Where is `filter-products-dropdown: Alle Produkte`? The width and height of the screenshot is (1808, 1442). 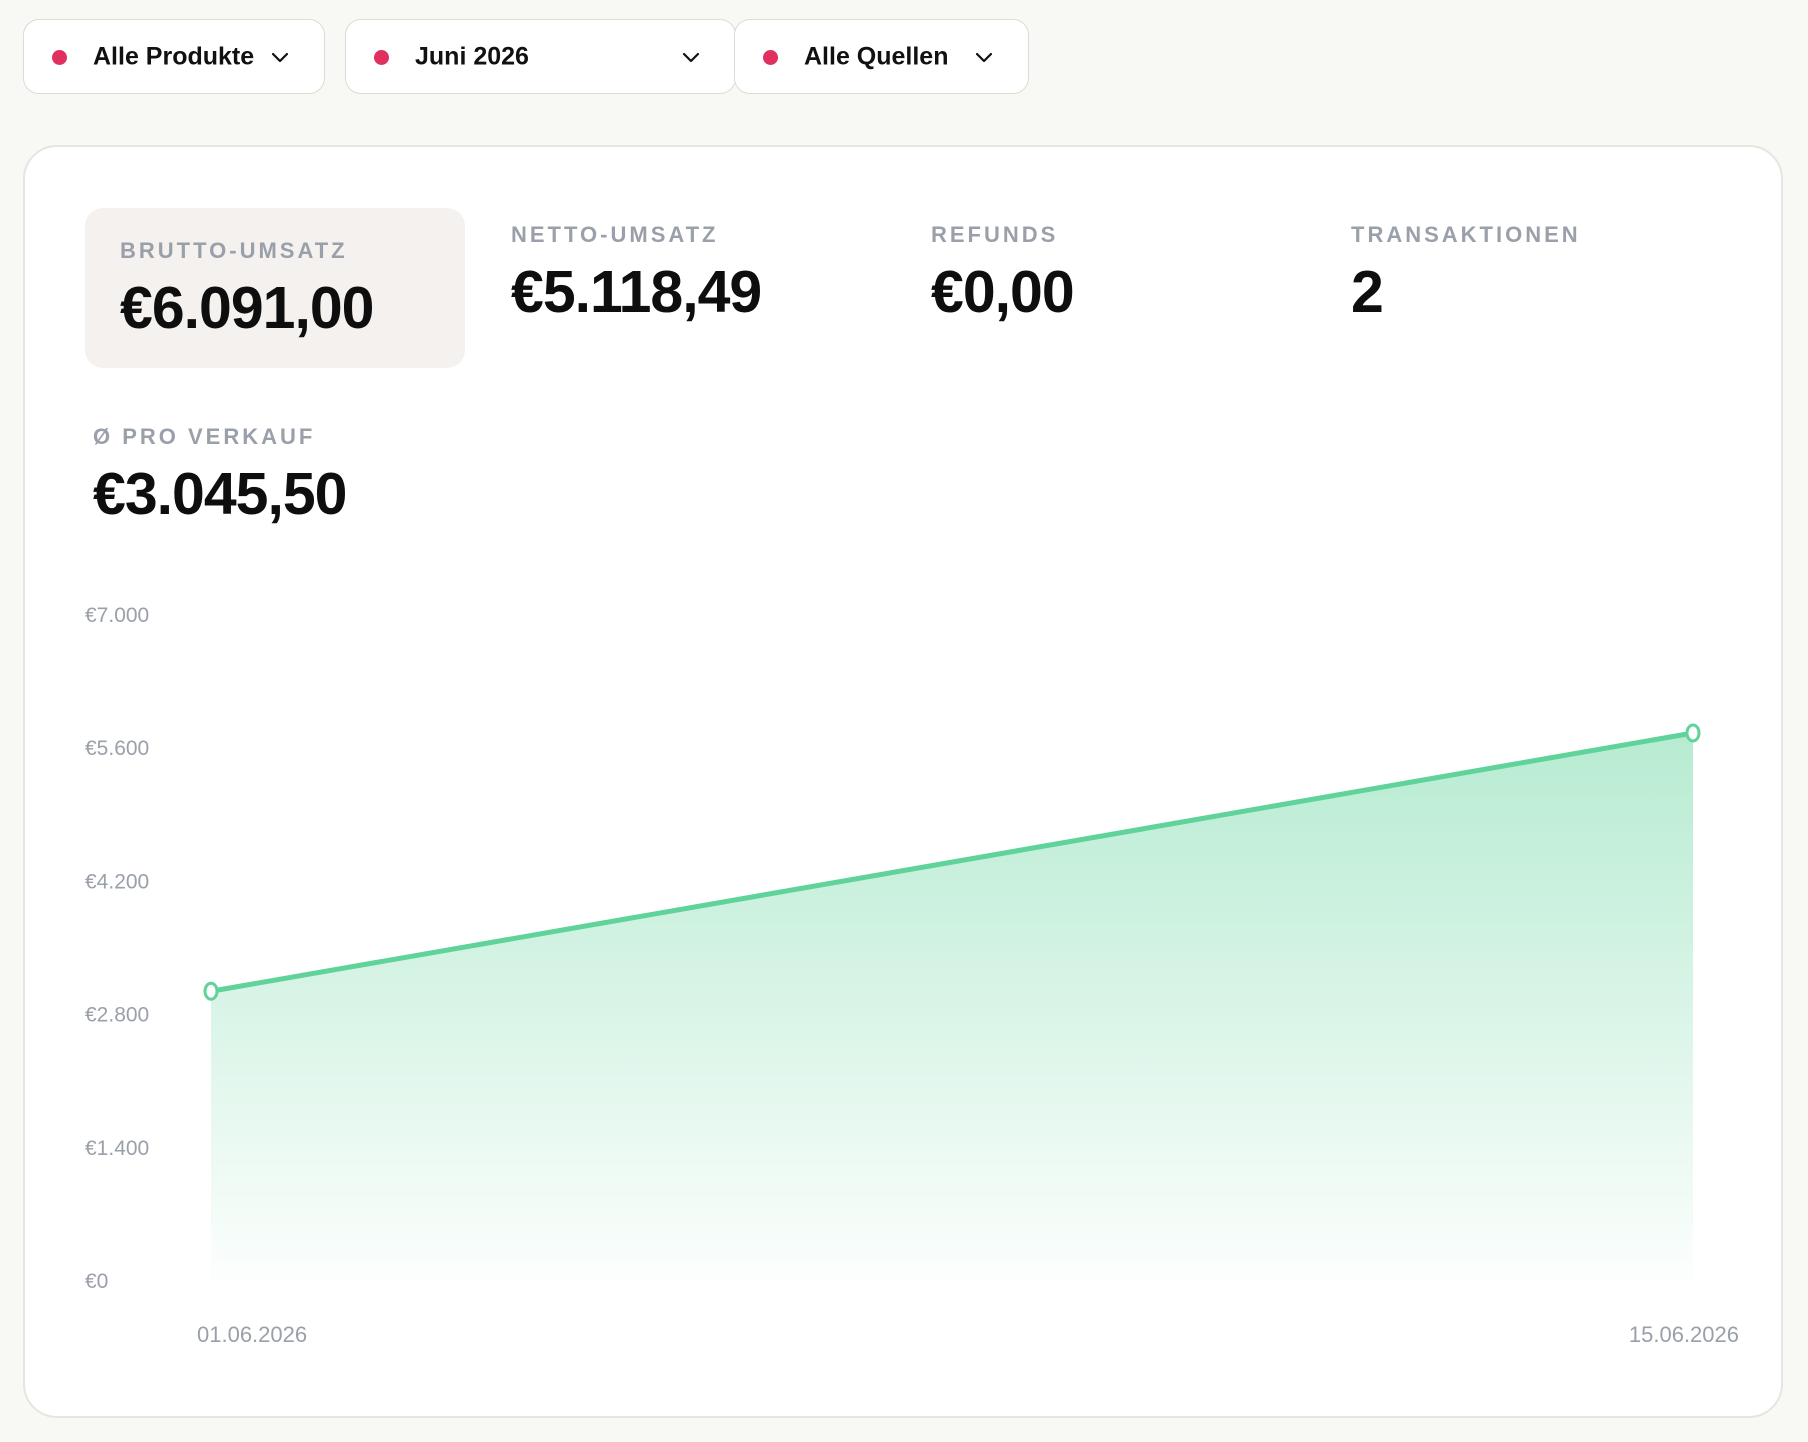 filter-products-dropdown: Alle Produkte is located at coordinates (174, 56).